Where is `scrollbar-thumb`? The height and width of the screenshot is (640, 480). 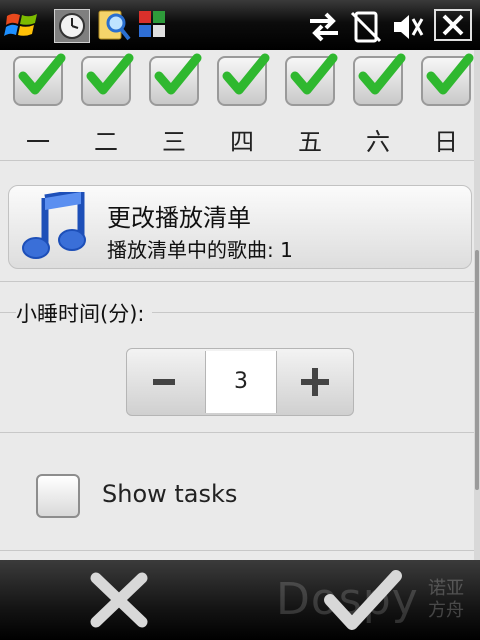 scrollbar-thumb is located at coordinates (477, 370).